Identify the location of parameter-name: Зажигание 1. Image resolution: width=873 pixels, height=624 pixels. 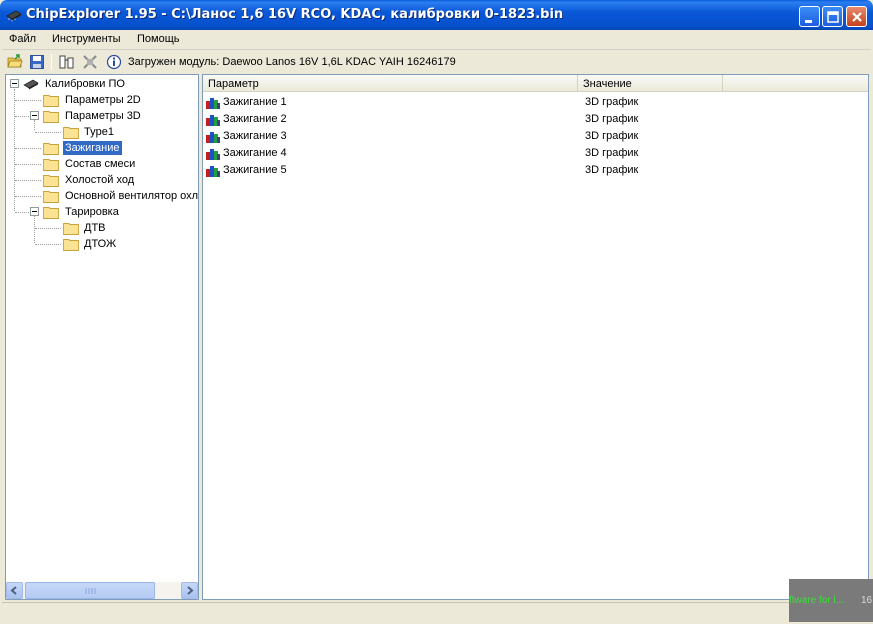
(255, 102).